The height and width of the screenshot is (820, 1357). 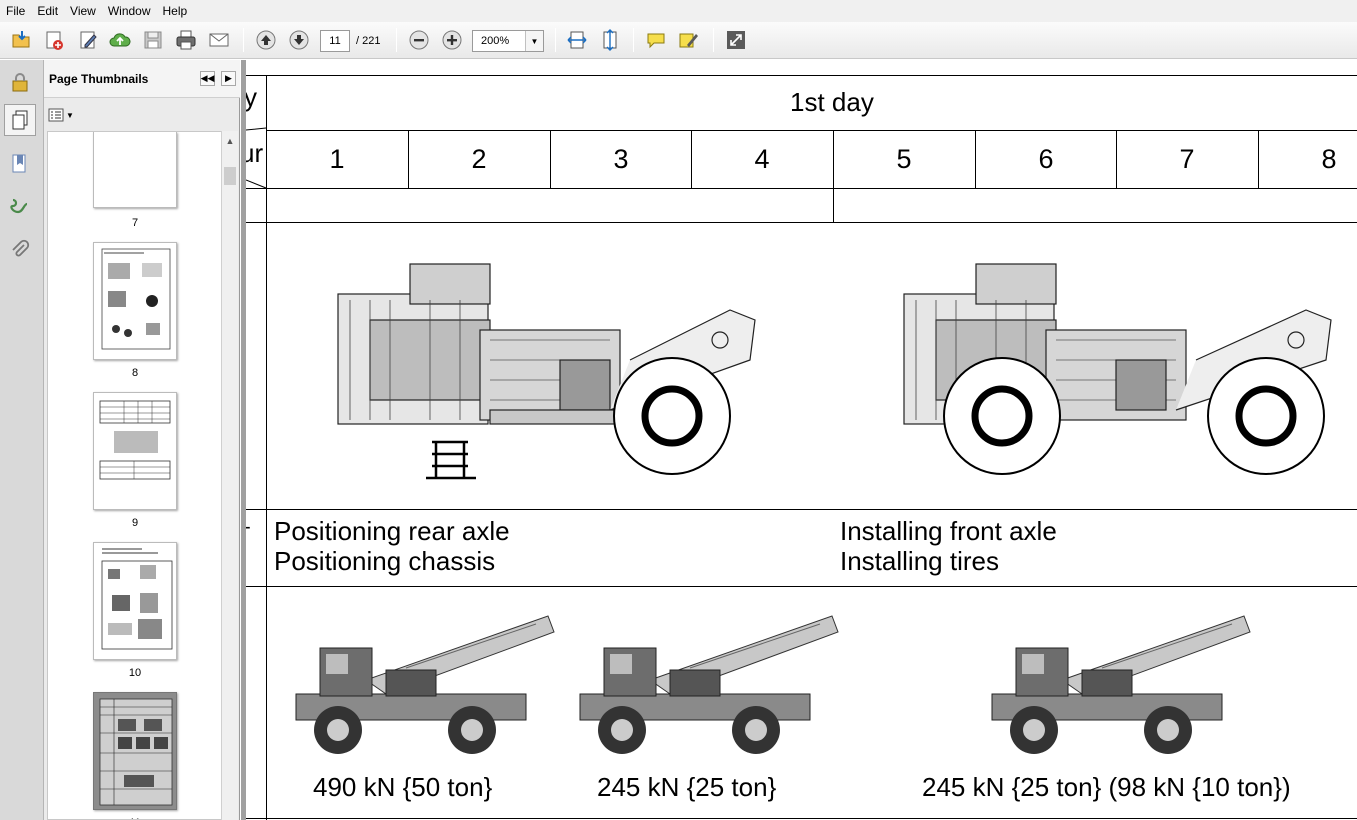 I want to click on options-list-icon, so click(x=56, y=115).